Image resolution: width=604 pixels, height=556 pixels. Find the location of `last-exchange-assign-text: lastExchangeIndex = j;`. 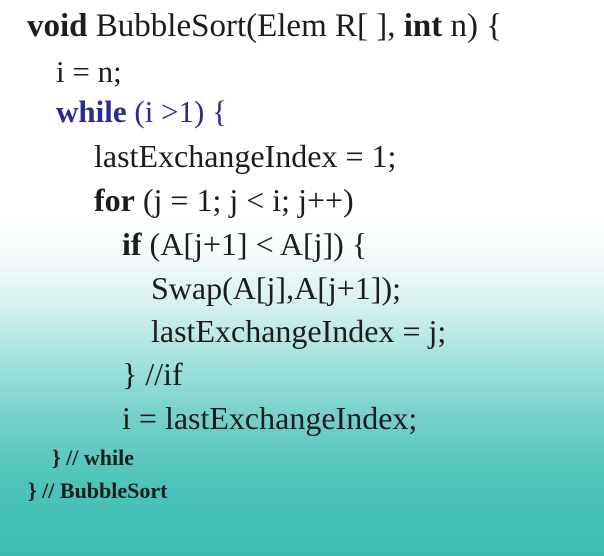

last-exchange-assign-text: lastExchangeIndex = j; is located at coordinates (299, 331).